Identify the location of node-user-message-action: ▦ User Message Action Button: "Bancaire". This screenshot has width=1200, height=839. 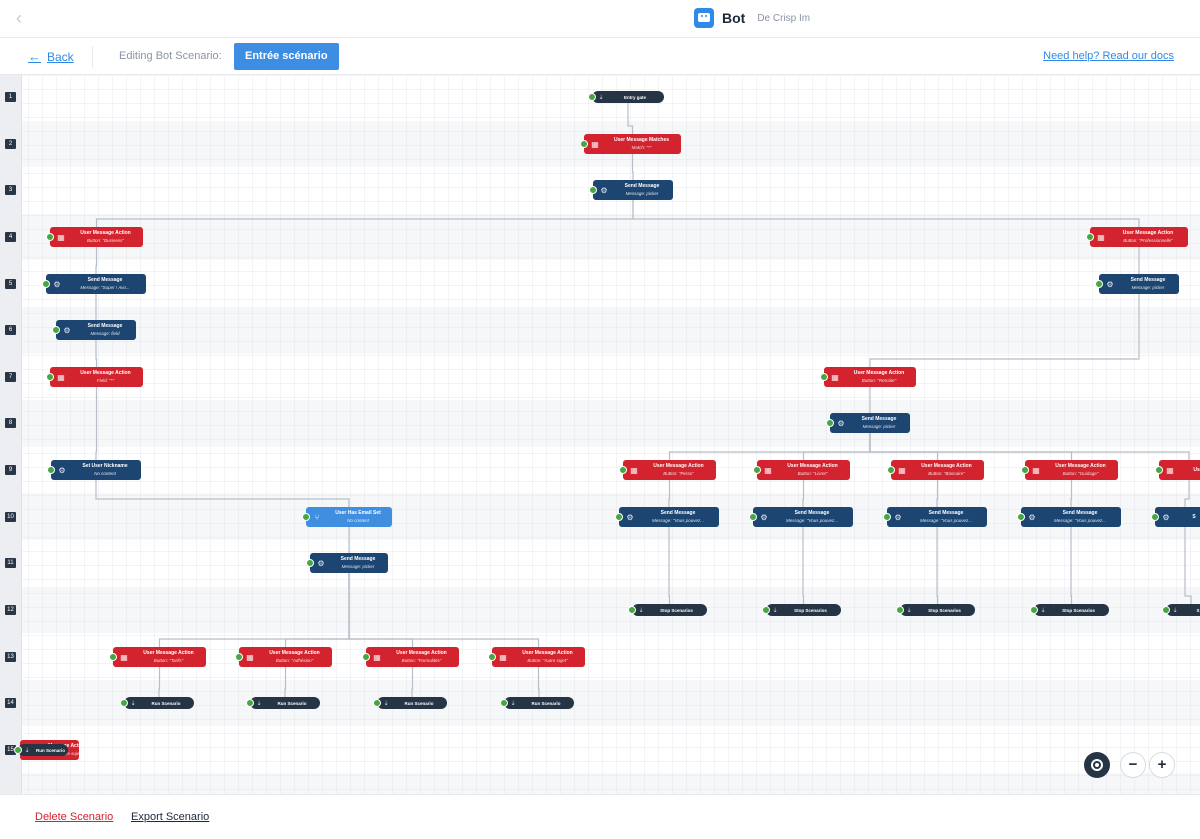
(935, 470).